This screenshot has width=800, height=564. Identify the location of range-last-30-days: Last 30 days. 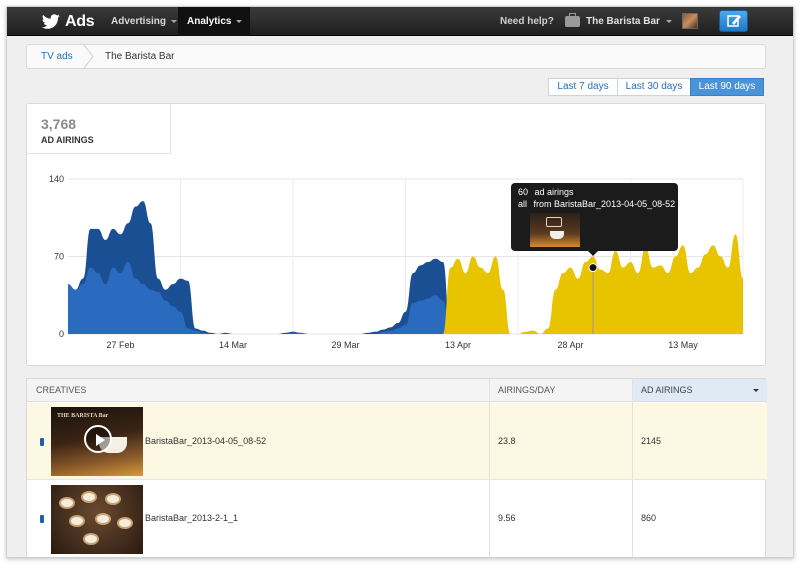
(654, 87).